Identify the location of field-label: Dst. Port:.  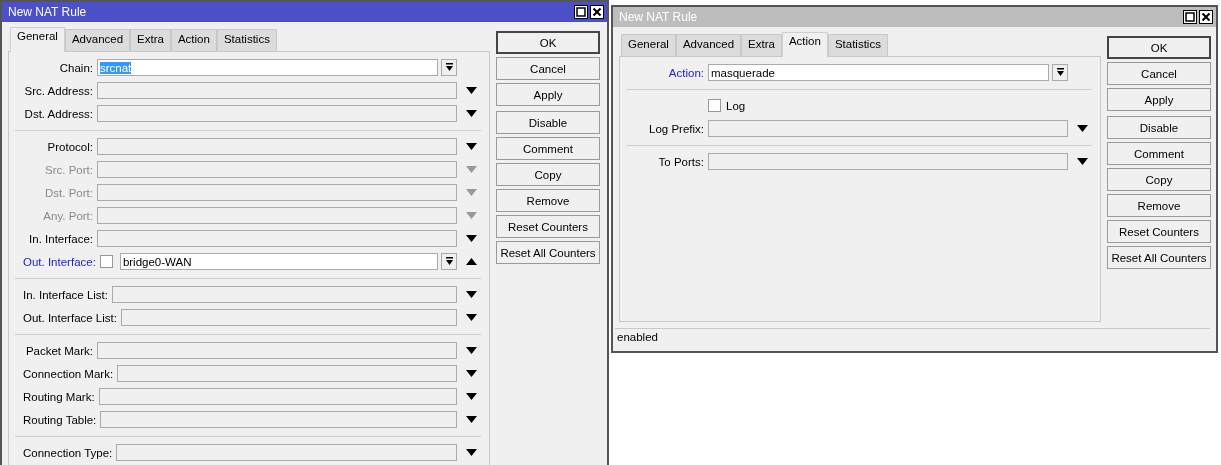
(68, 192).